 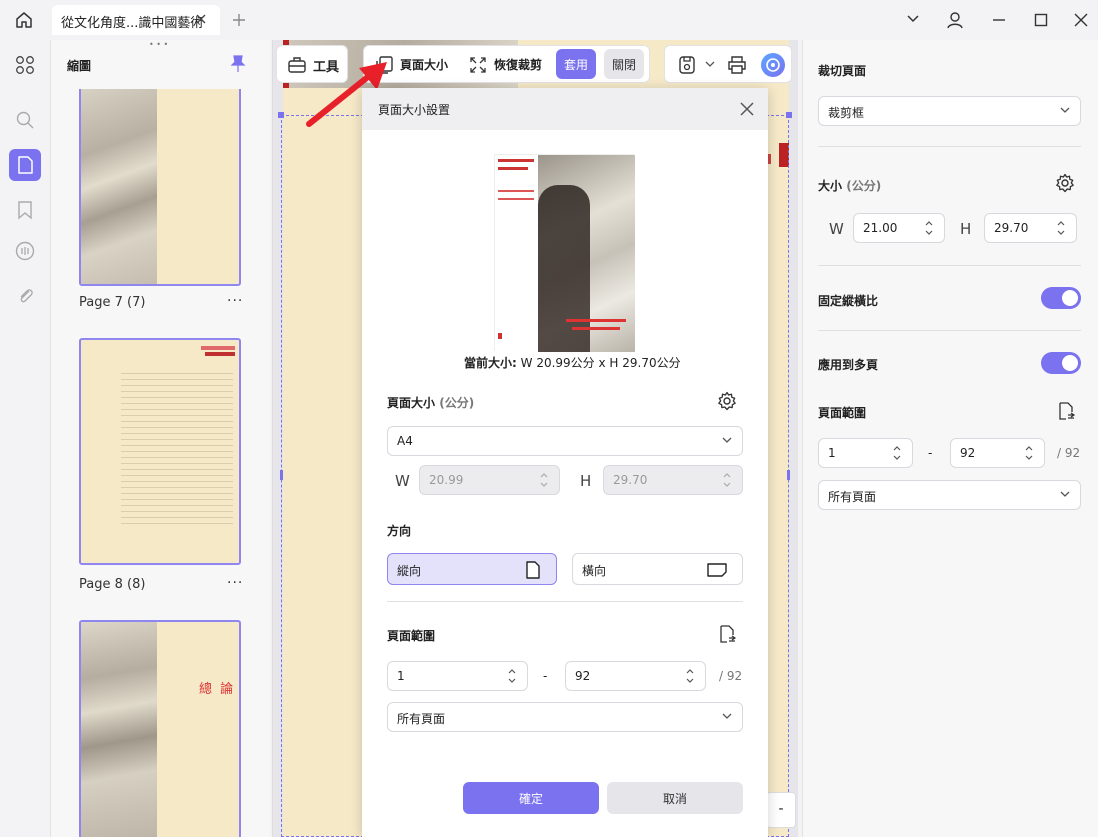 I want to click on ai-assistant-icon, so click(x=773, y=65).